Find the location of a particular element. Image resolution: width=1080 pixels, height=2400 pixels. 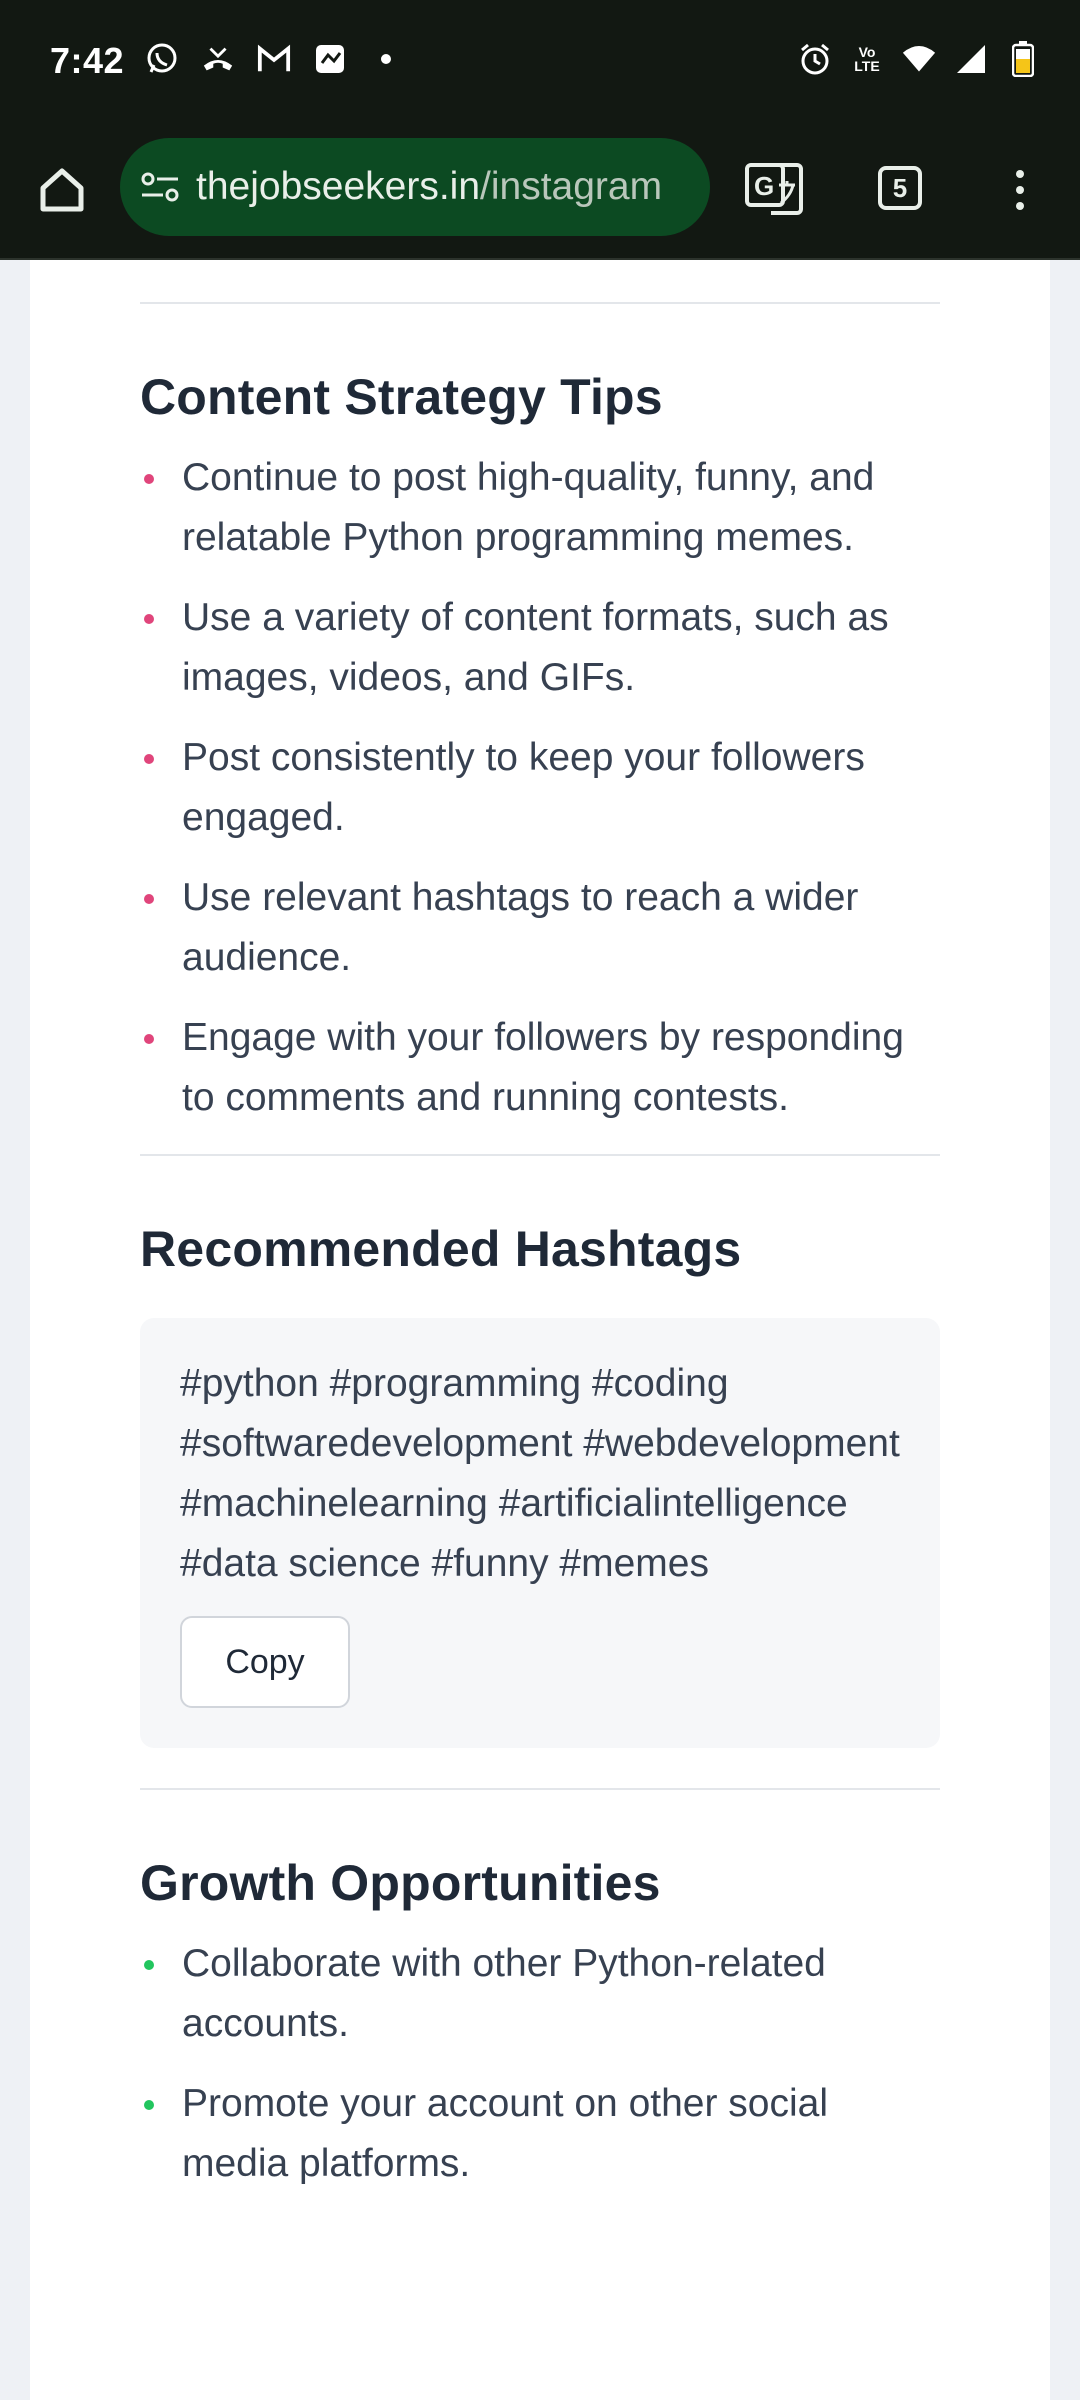

tab-switcher-button: 5 is located at coordinates (900, 188).